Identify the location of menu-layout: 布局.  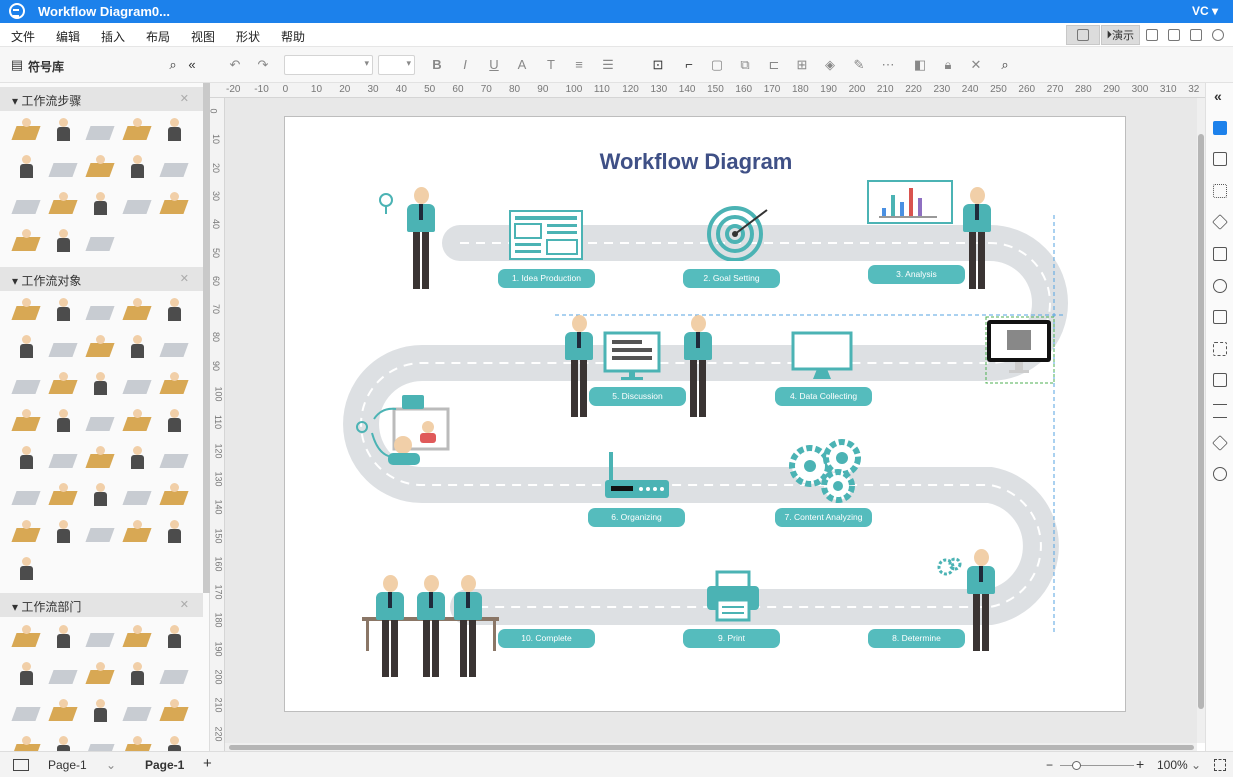
(158, 36).